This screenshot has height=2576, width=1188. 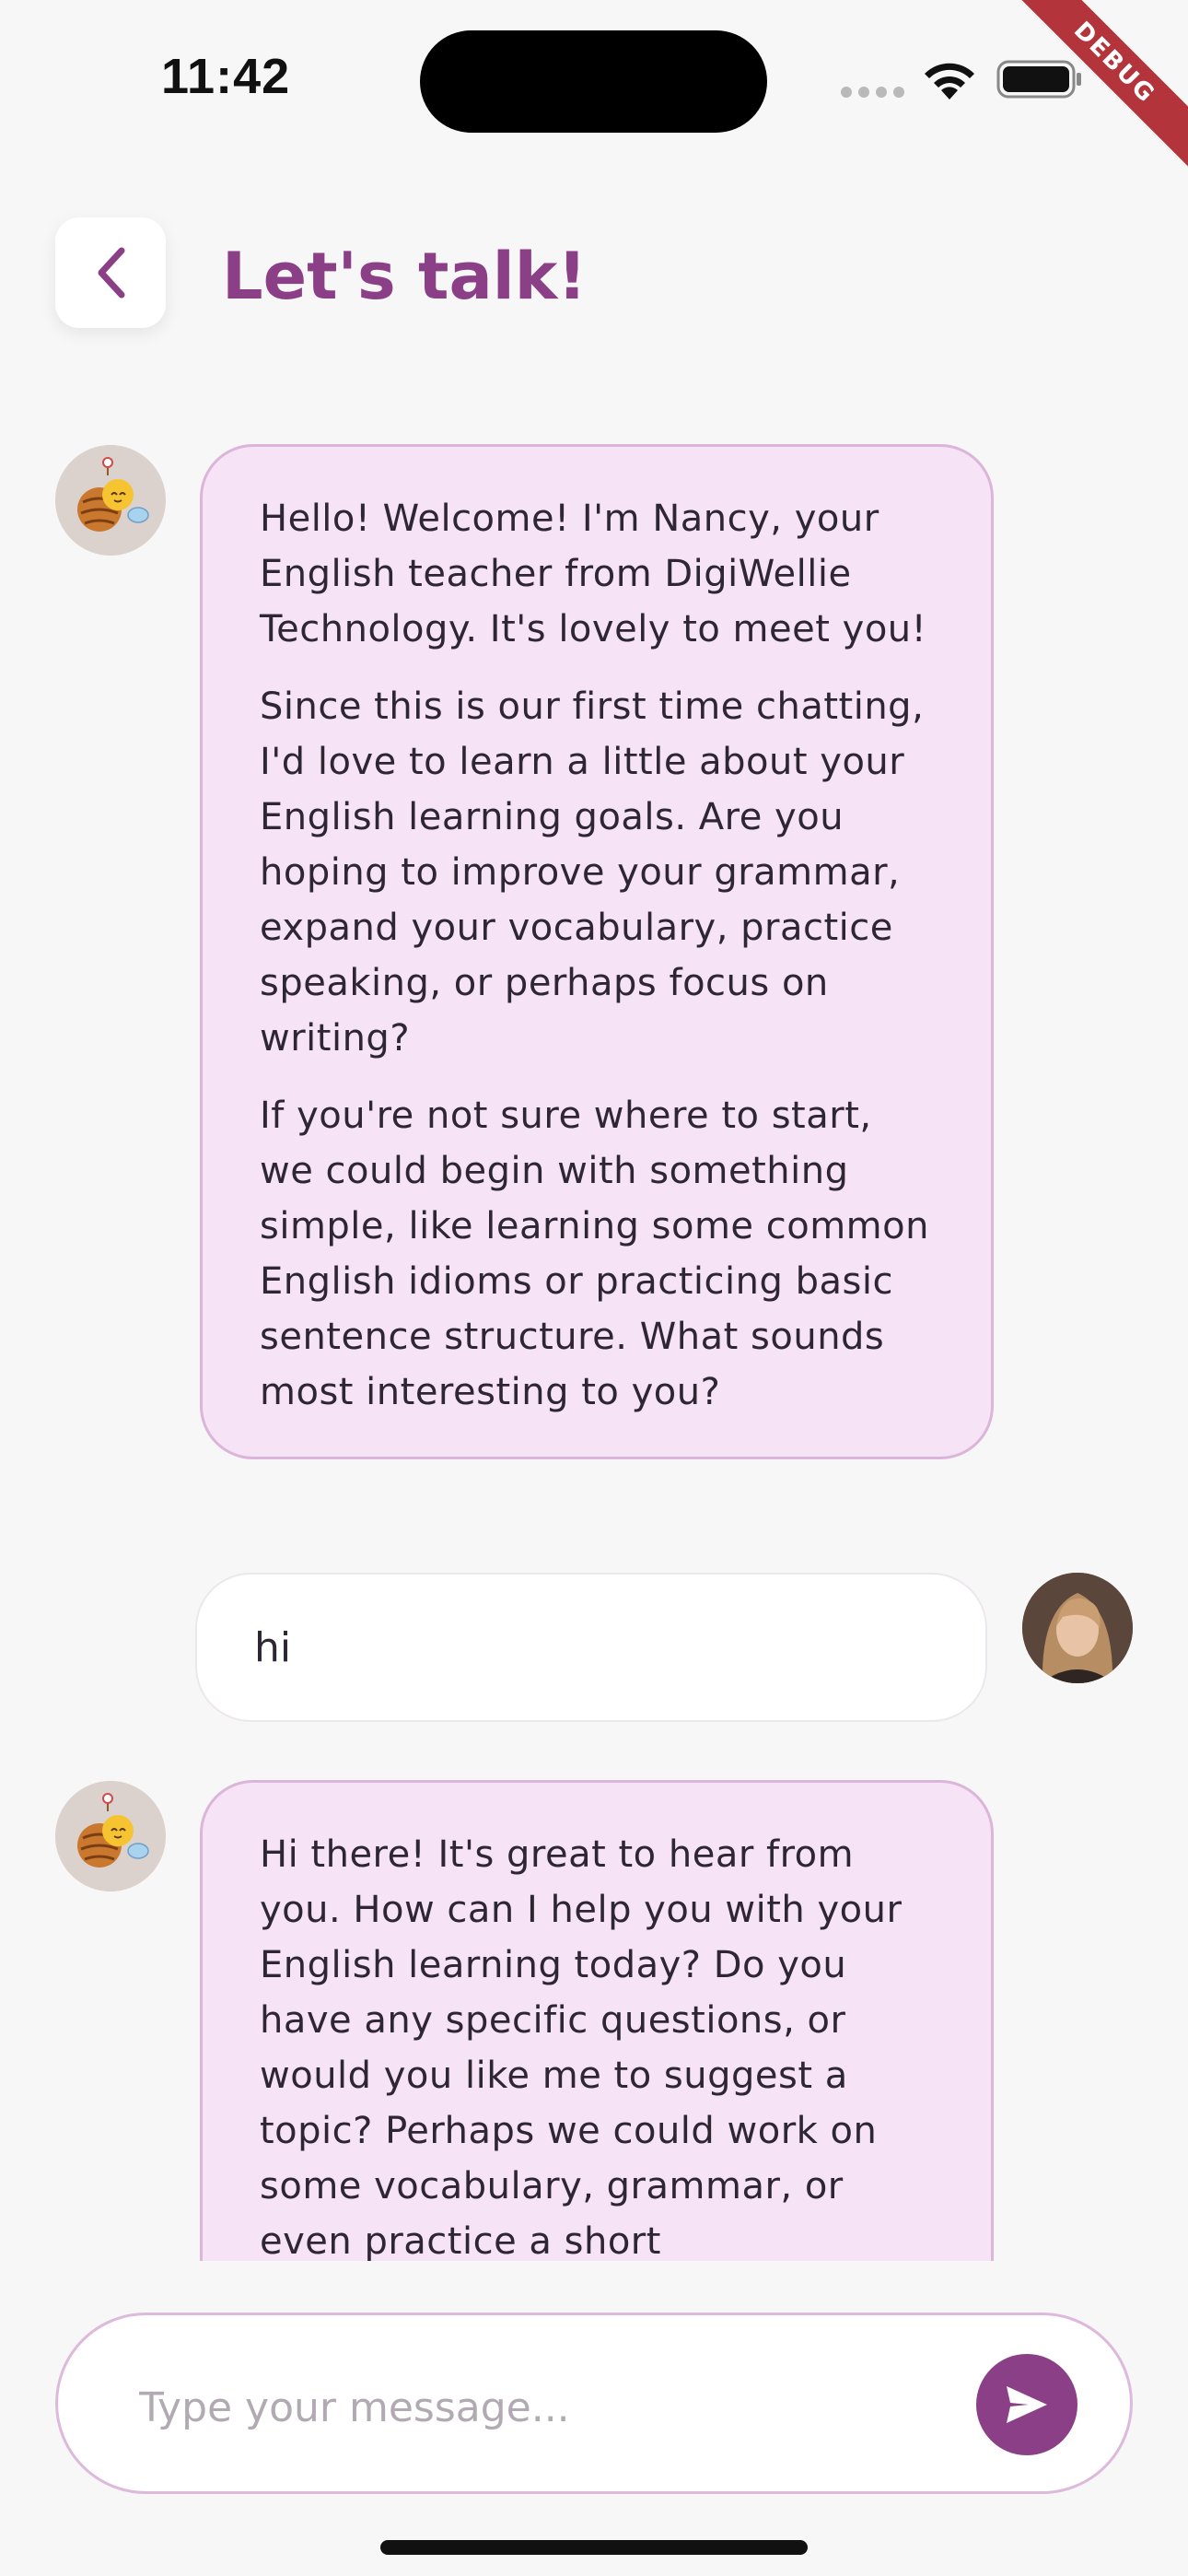 I want to click on message-input, so click(x=544, y=2407).